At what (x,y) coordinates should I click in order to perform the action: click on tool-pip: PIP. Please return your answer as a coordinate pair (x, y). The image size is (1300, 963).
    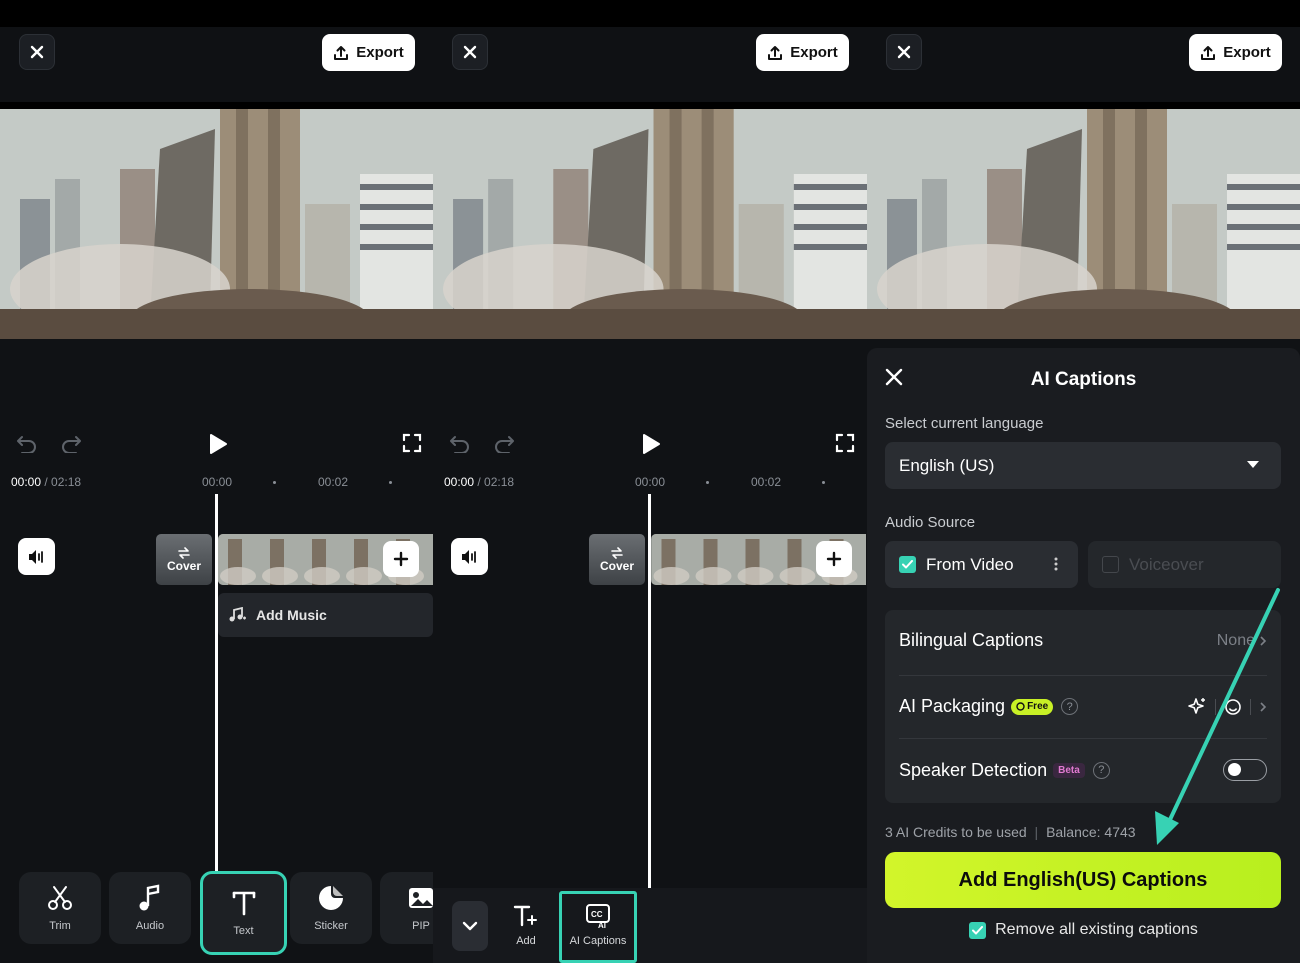
    Looking at the image, I should click on (406, 908).